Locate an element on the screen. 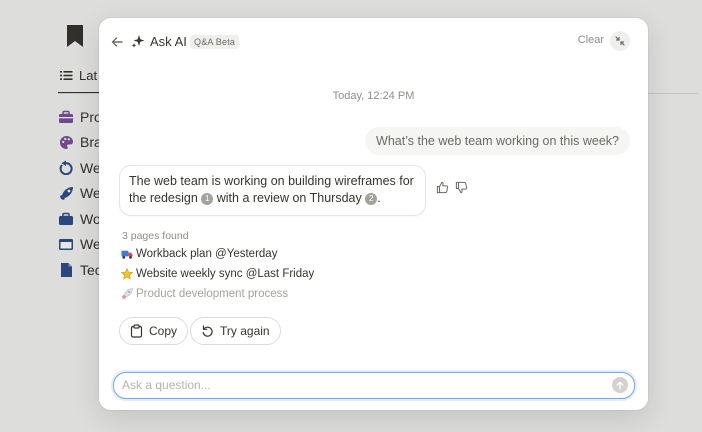 The image size is (702, 432). modal-header: Ask AI Q&A Beta Clear is located at coordinates (373, 41).